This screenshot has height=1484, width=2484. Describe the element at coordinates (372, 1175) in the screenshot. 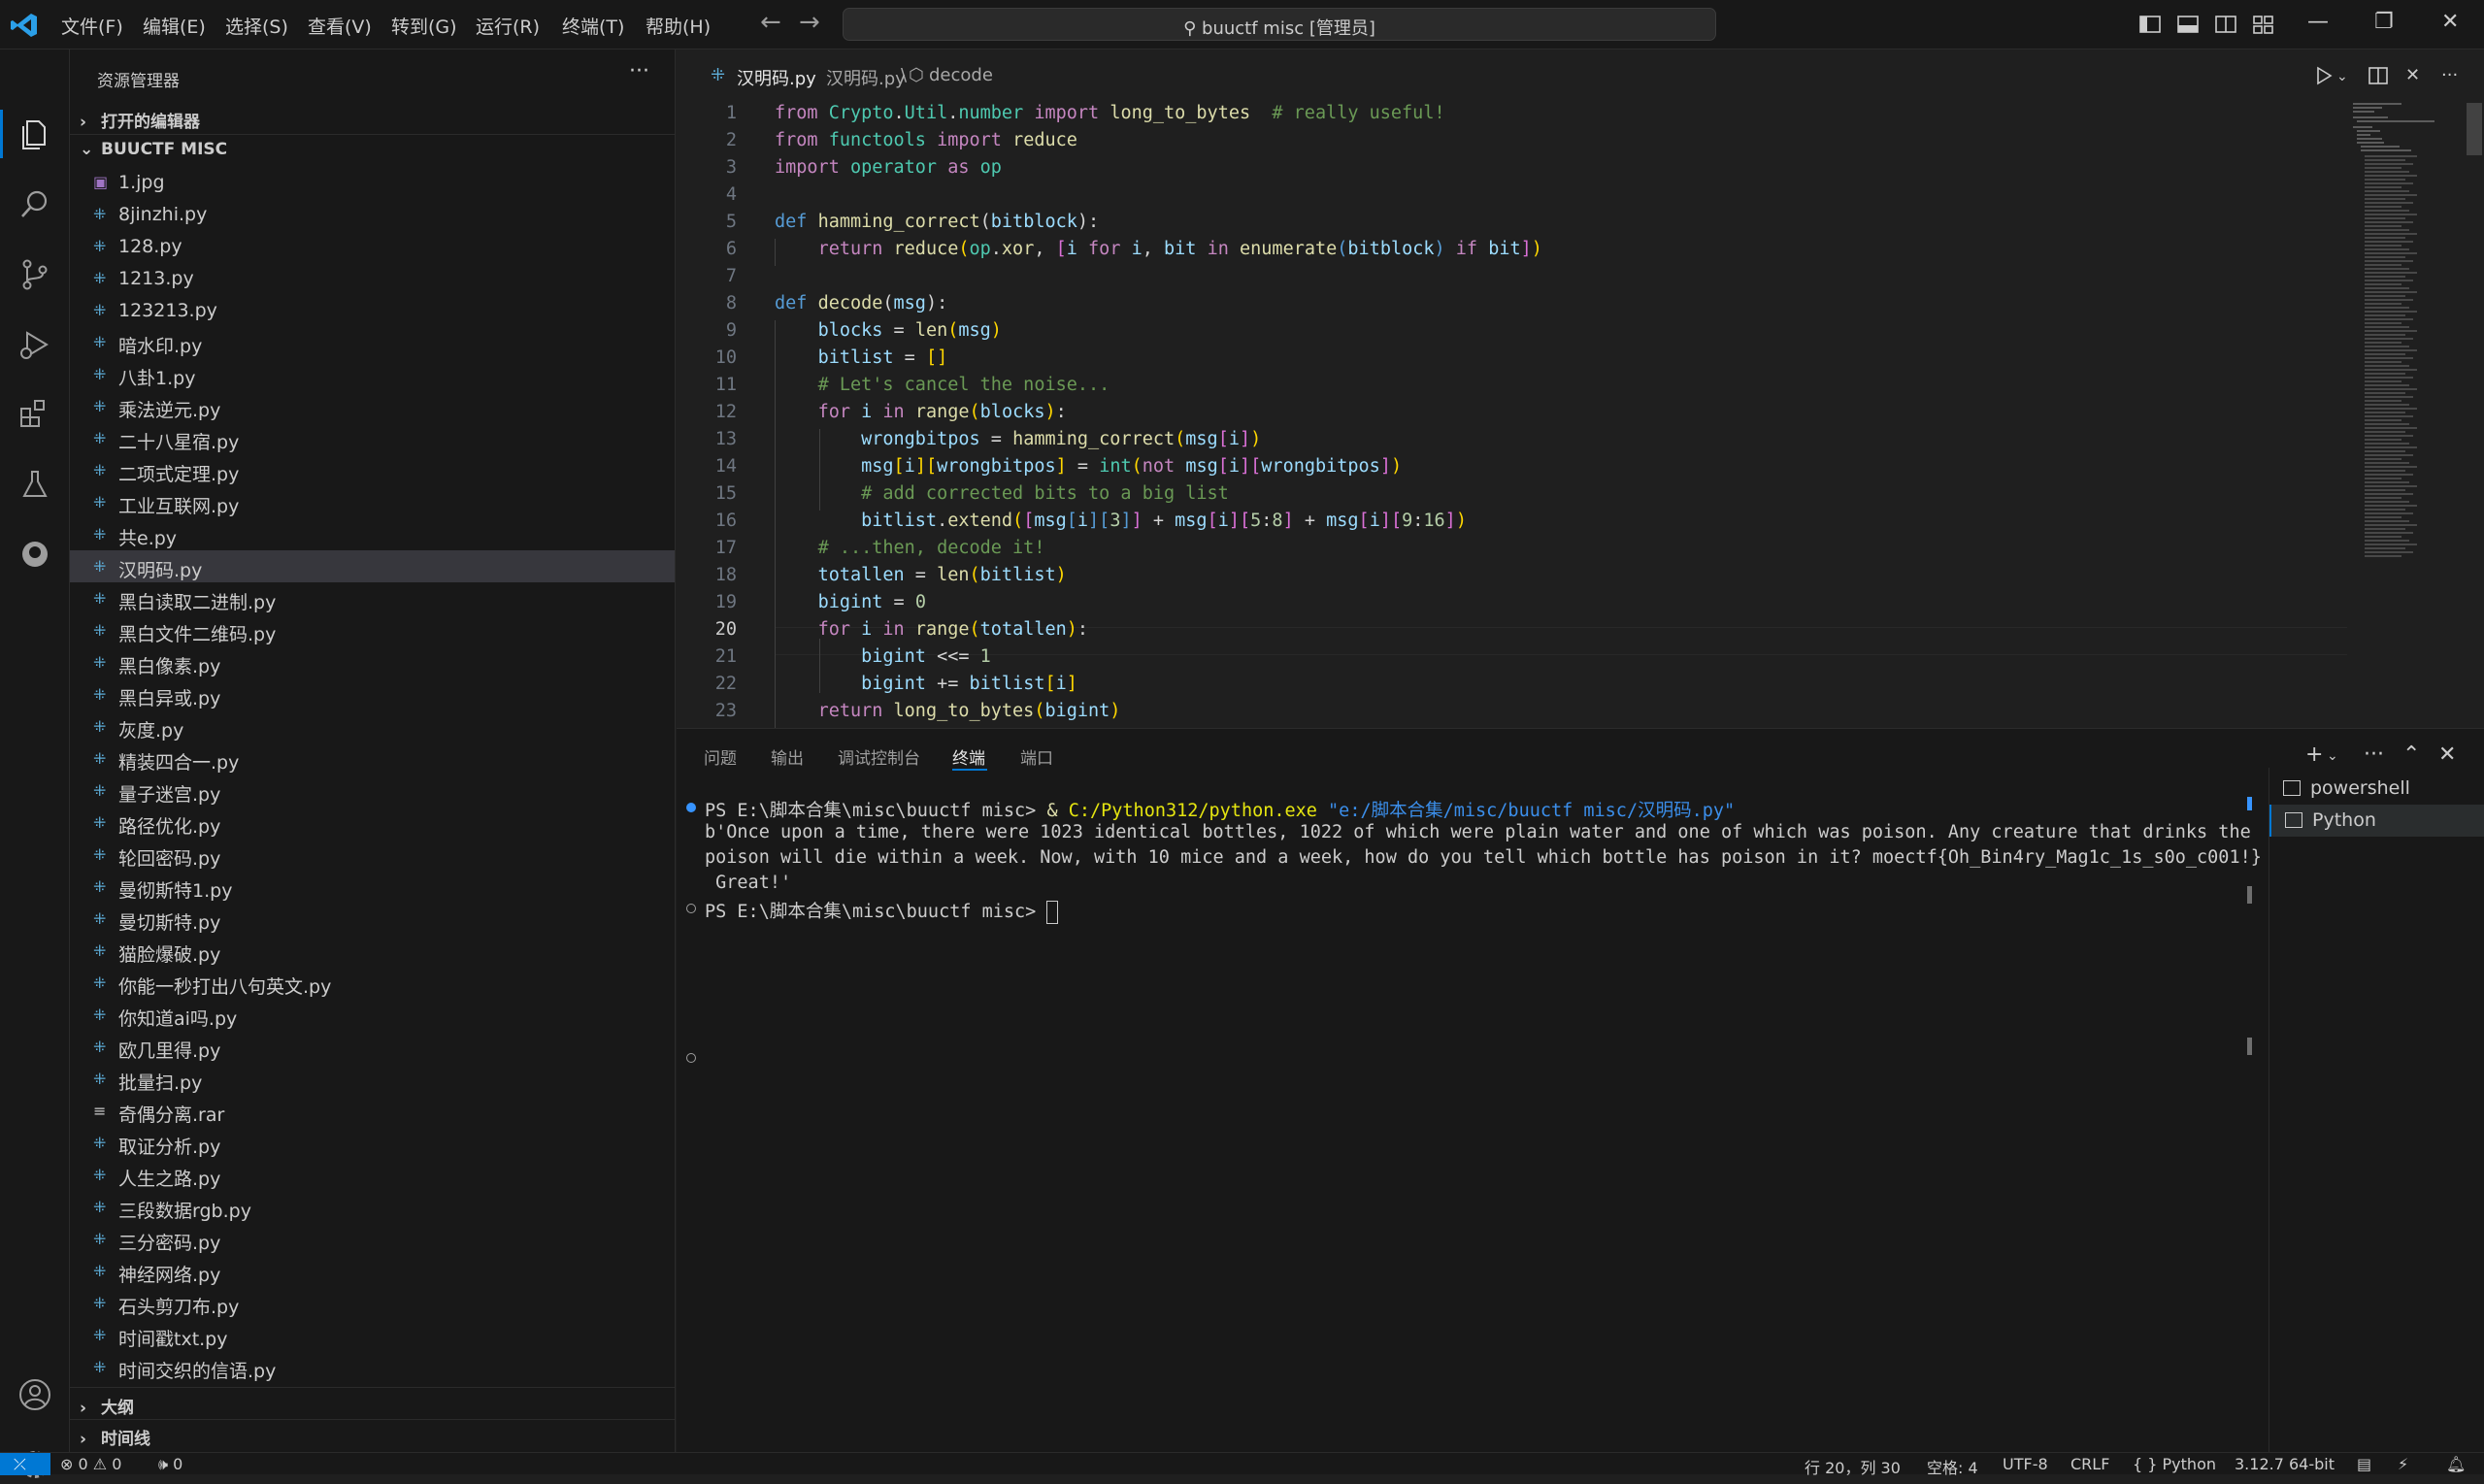

I see `file-item: ⁜ 人生之路.py` at that location.